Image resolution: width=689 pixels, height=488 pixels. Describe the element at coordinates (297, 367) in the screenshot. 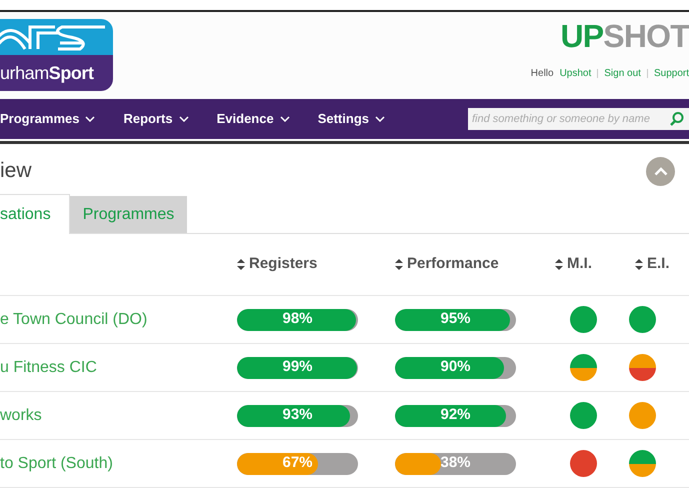

I see `progress-value: 99%` at that location.